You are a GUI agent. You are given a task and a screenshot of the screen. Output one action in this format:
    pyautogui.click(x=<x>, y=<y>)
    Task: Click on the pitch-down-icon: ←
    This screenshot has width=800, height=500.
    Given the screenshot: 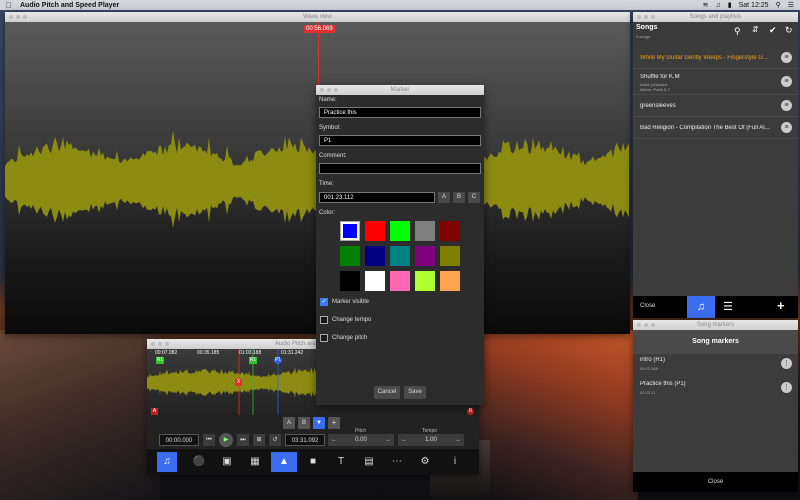 What is the action you would take?
    pyautogui.click(x=334, y=440)
    